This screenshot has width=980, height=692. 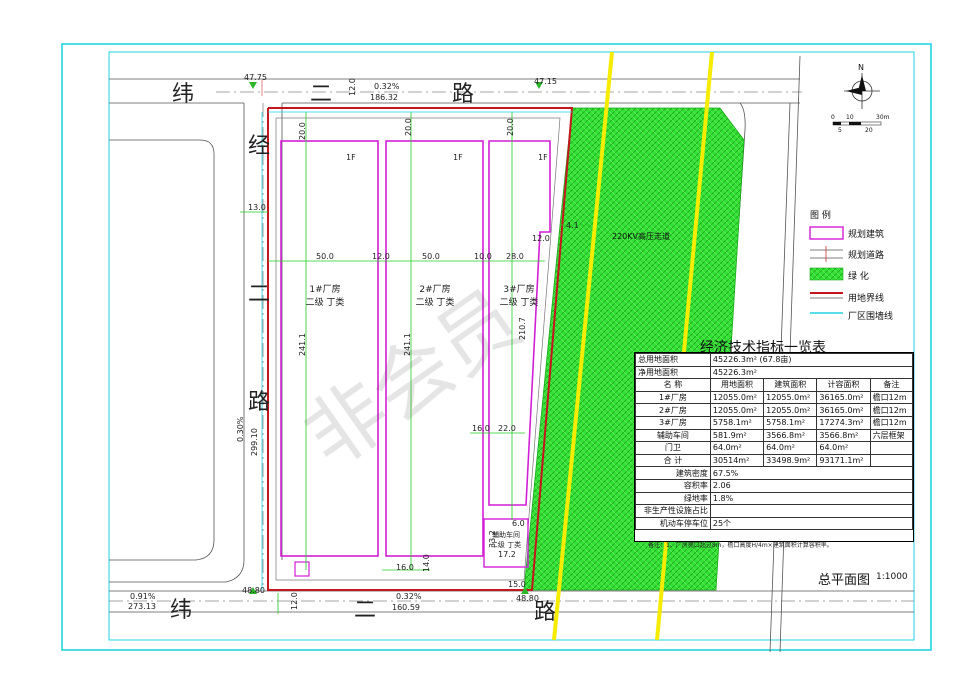 What do you see at coordinates (737, 460) in the screenshot?
I see `table-cell: 30514m²` at bounding box center [737, 460].